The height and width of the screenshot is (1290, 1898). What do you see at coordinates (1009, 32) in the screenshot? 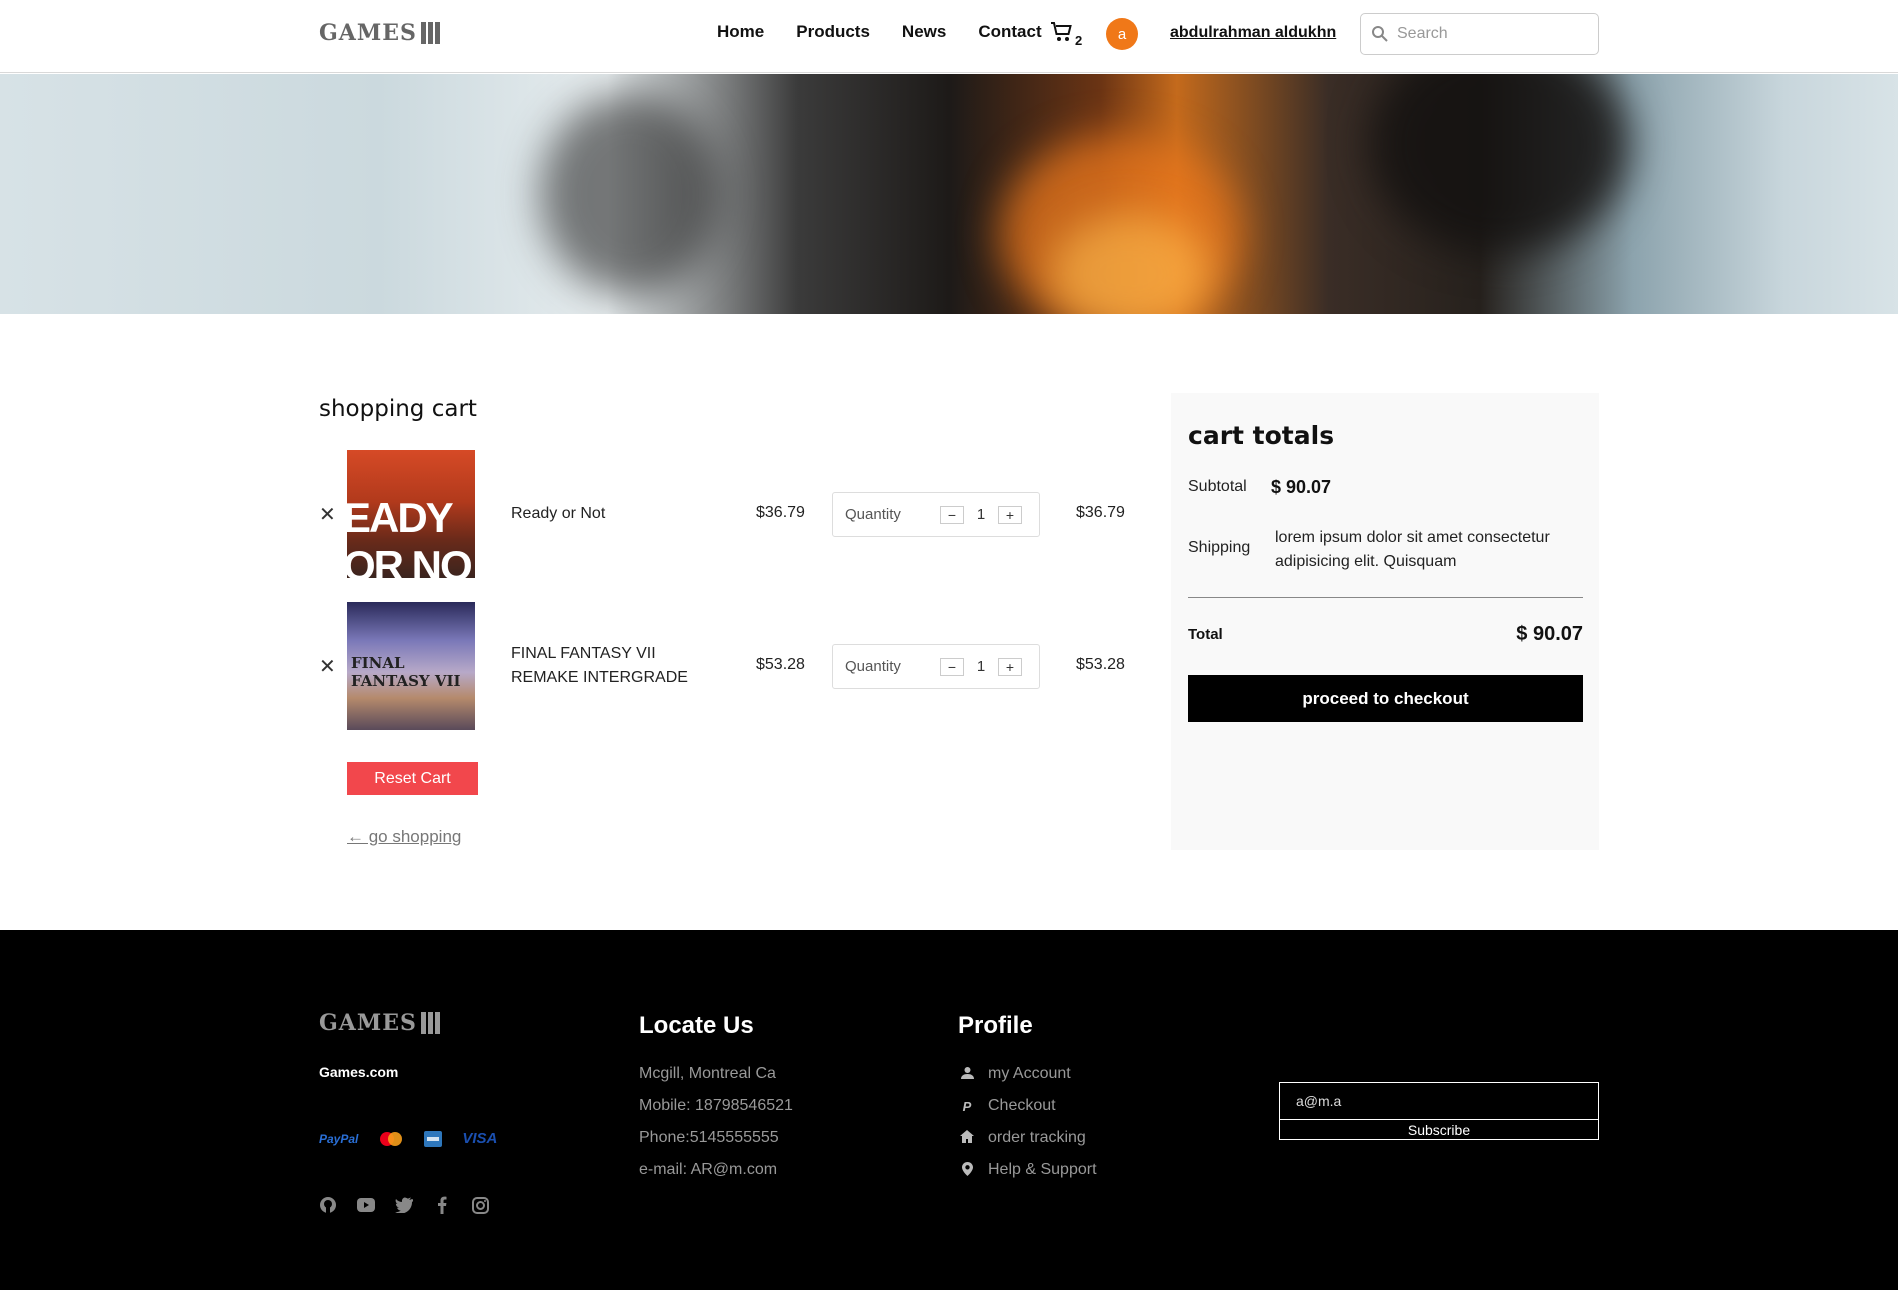
I see `nav-contact: Contact` at bounding box center [1009, 32].